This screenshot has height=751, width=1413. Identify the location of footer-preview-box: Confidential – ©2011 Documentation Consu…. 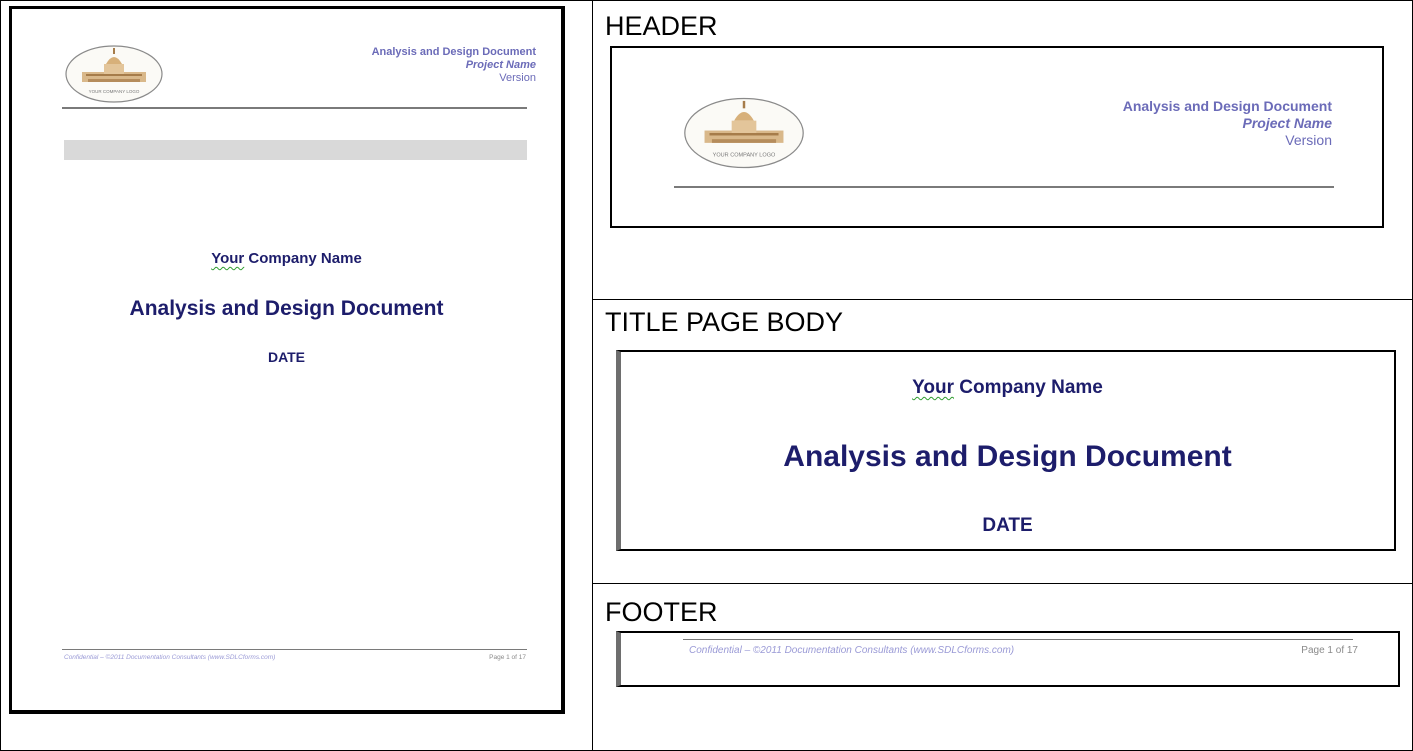
(1008, 659).